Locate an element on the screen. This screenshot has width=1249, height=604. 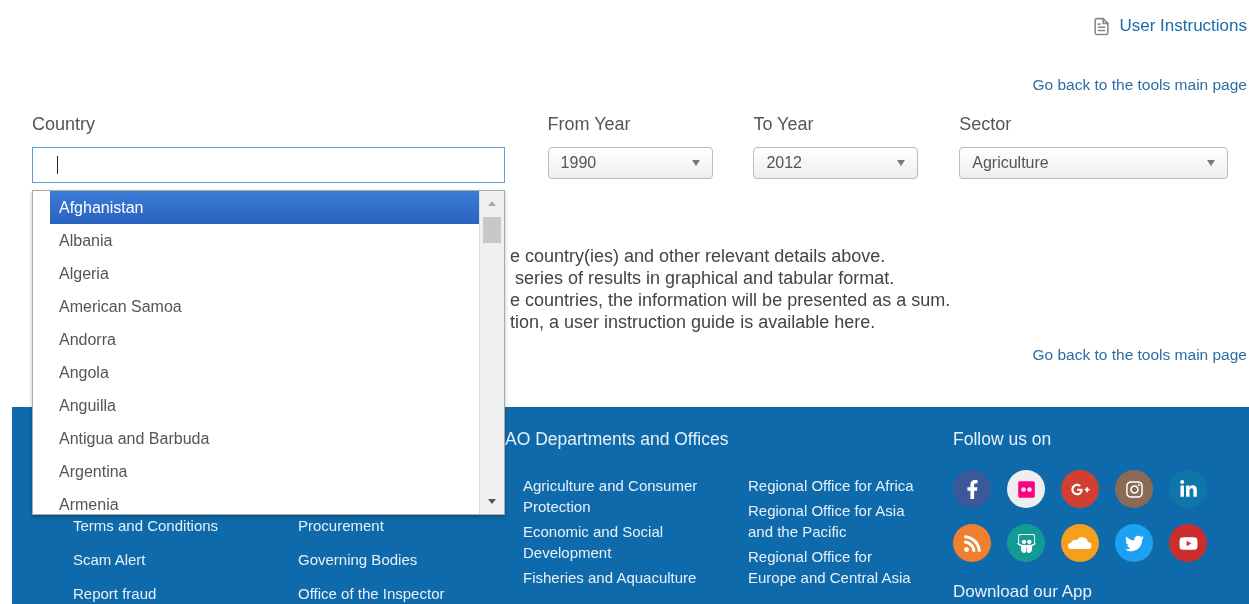
country-option: Afghanistan is located at coordinates (264, 207).